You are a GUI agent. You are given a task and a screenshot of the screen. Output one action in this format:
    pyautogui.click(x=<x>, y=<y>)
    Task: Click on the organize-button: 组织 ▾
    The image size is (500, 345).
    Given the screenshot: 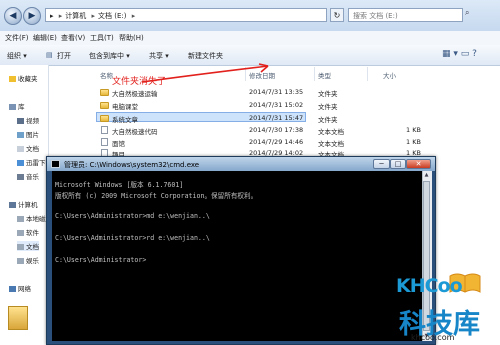 What is the action you would take?
    pyautogui.click(x=17, y=56)
    